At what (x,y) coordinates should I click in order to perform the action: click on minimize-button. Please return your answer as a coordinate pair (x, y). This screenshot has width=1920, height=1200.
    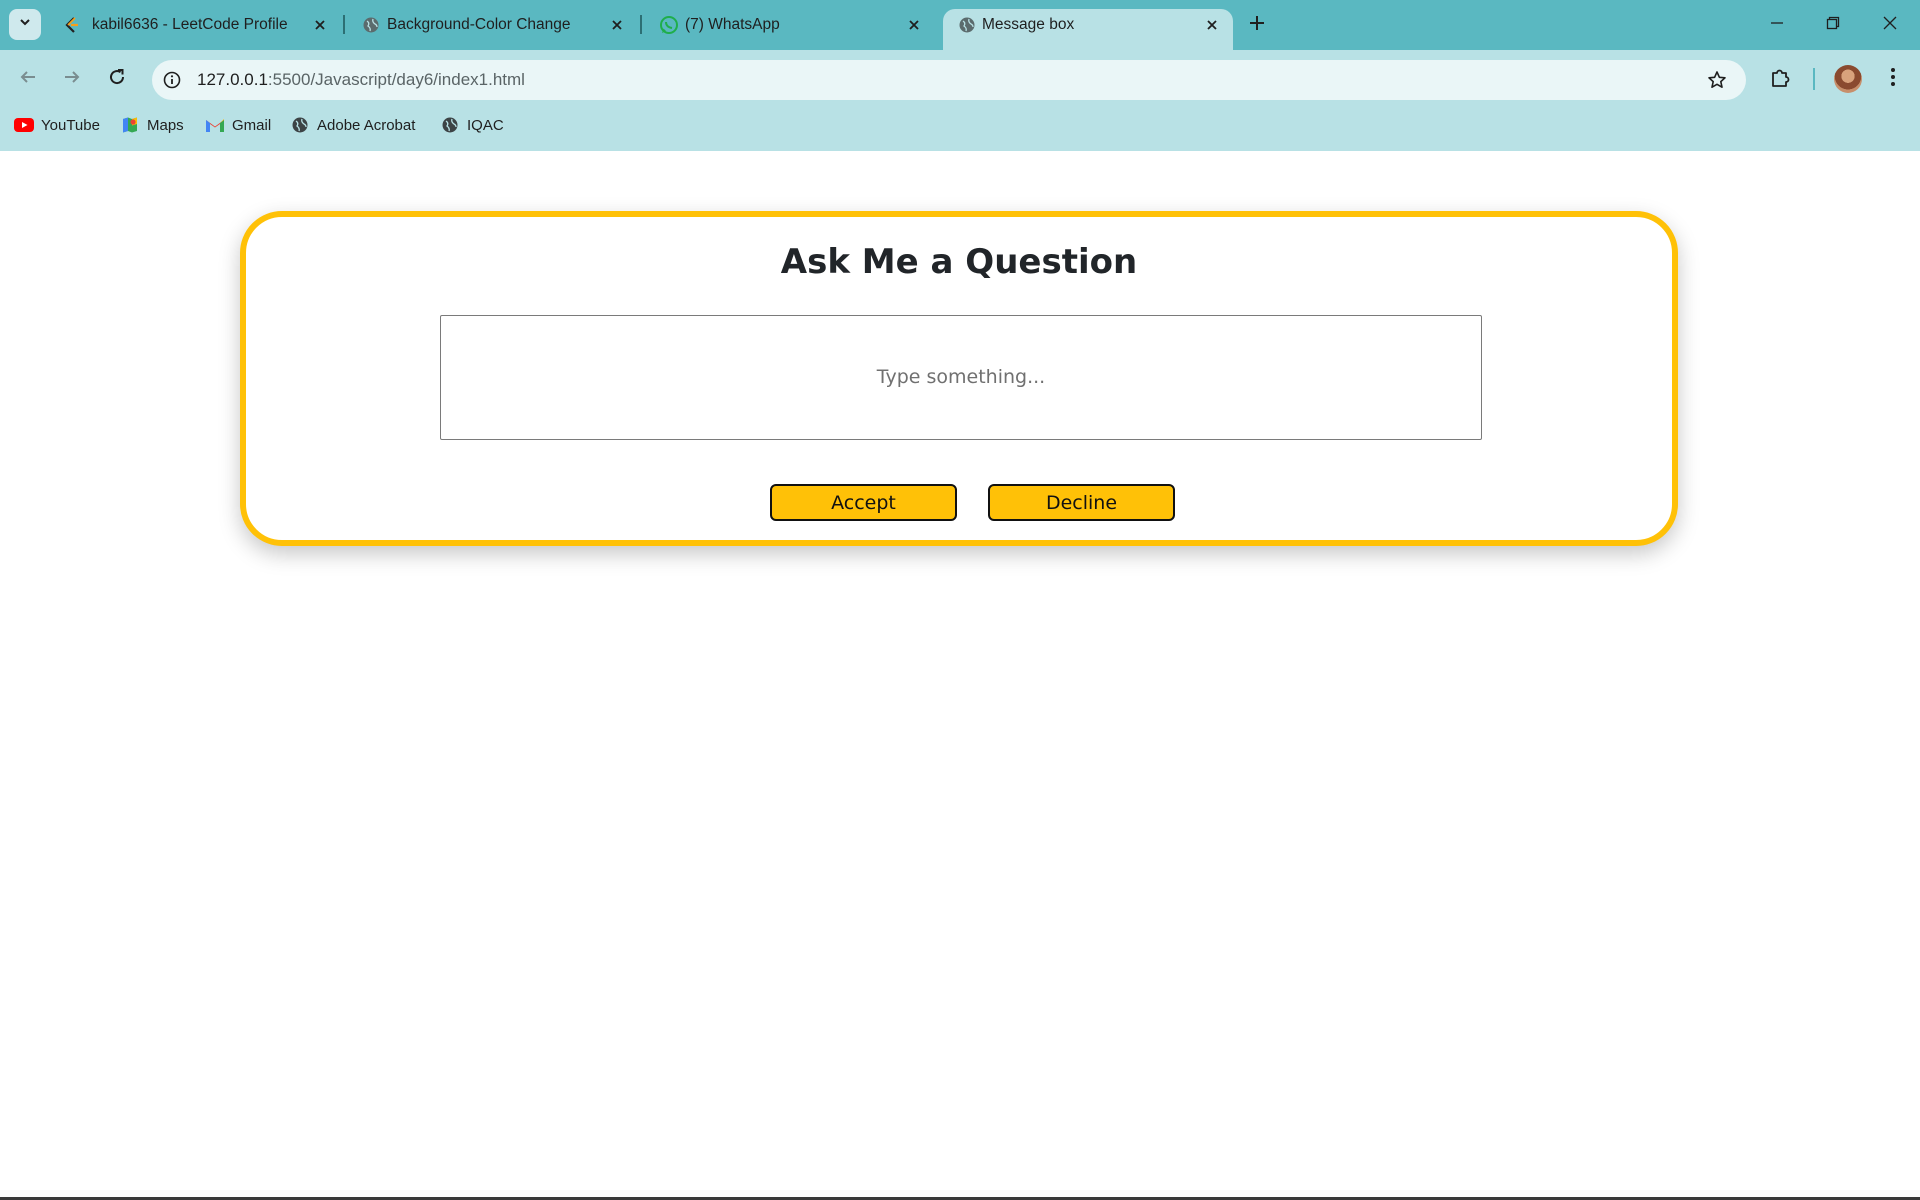
    Looking at the image, I should click on (1777, 25).